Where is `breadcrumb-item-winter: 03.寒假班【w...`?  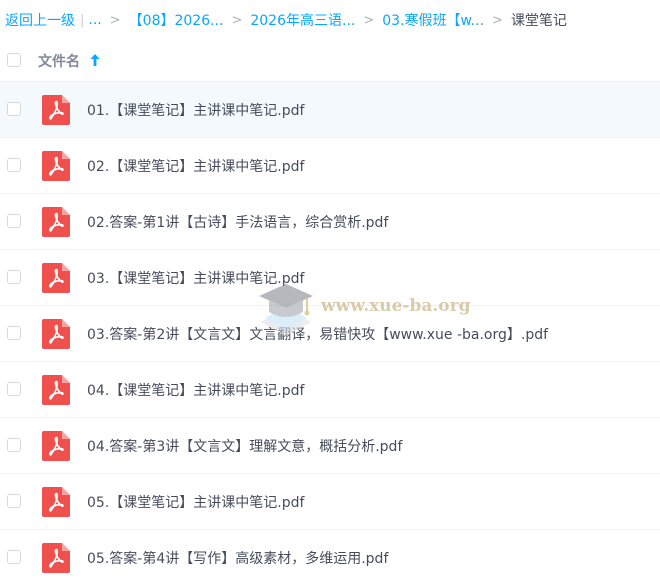 breadcrumb-item-winter: 03.寒假班【w... is located at coordinates (433, 20).